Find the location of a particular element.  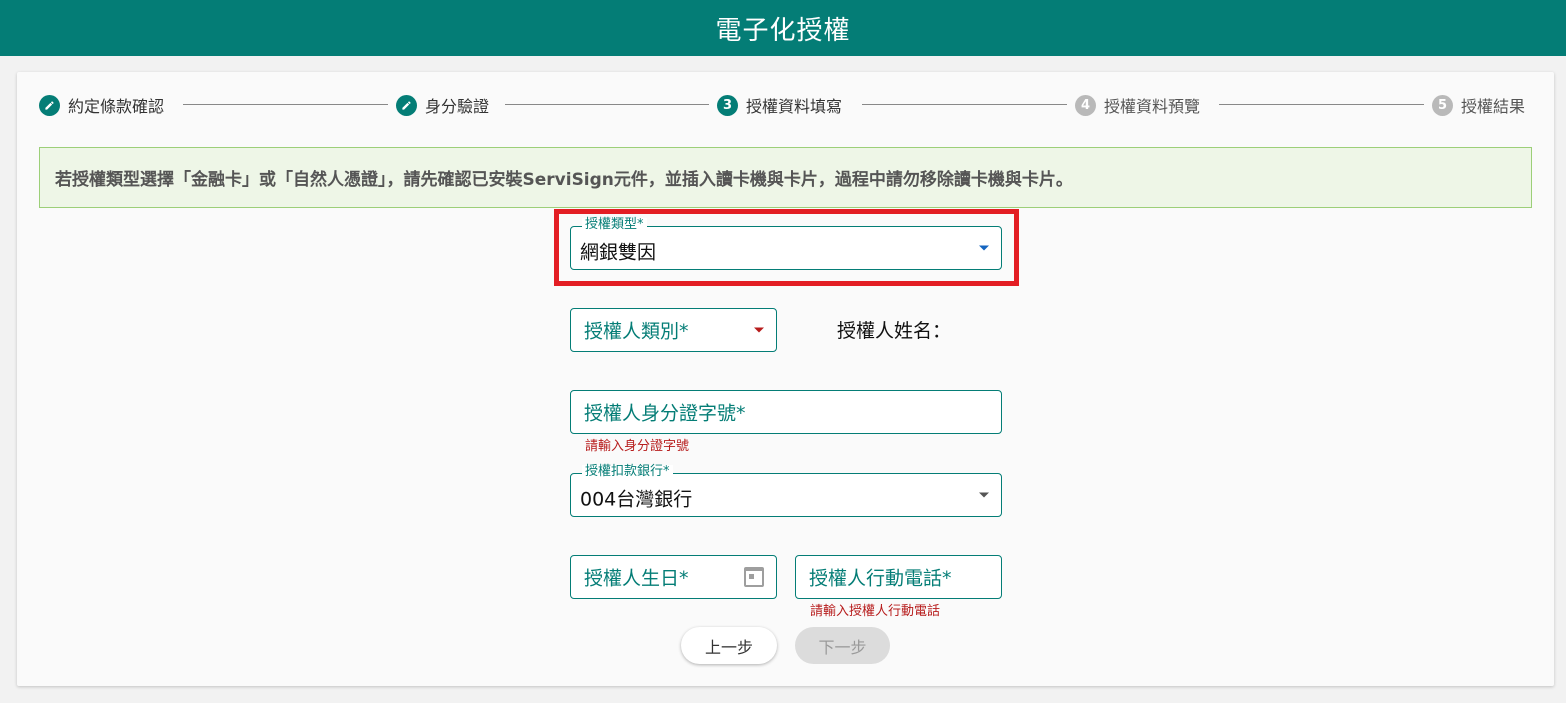

step-identity: 身分驗證 is located at coordinates (442, 105).